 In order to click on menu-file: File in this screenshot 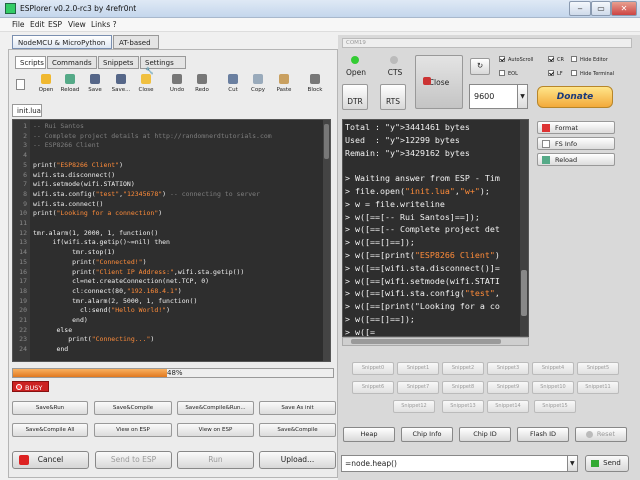, I will do `click(18, 24)`.